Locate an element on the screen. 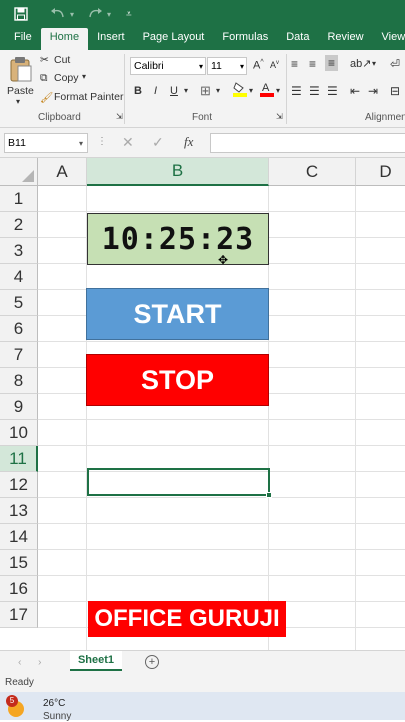  cut-button: Cut is located at coordinates (62, 60).